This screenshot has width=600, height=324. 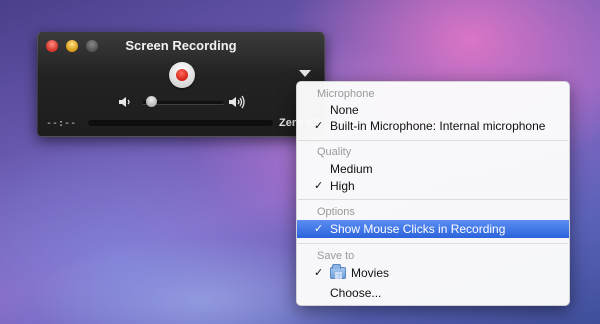 I want to click on window-title: Screen Recording, so click(x=181, y=45).